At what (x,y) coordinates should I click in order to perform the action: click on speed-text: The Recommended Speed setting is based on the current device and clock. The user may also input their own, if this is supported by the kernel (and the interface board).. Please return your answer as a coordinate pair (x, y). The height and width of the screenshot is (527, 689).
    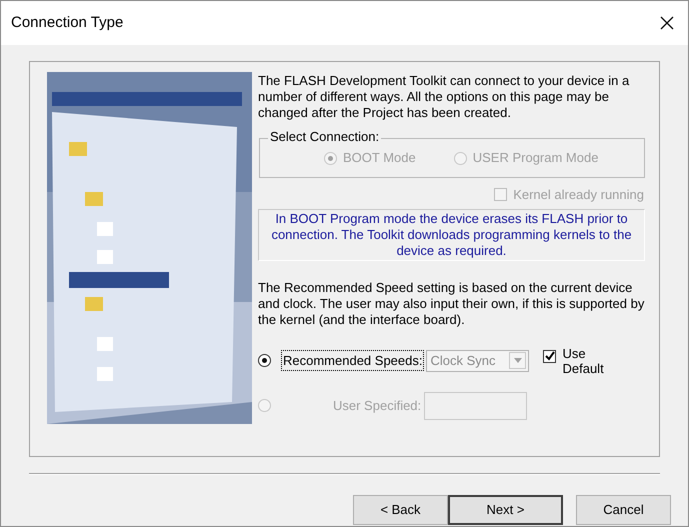
    Looking at the image, I should click on (451, 304).